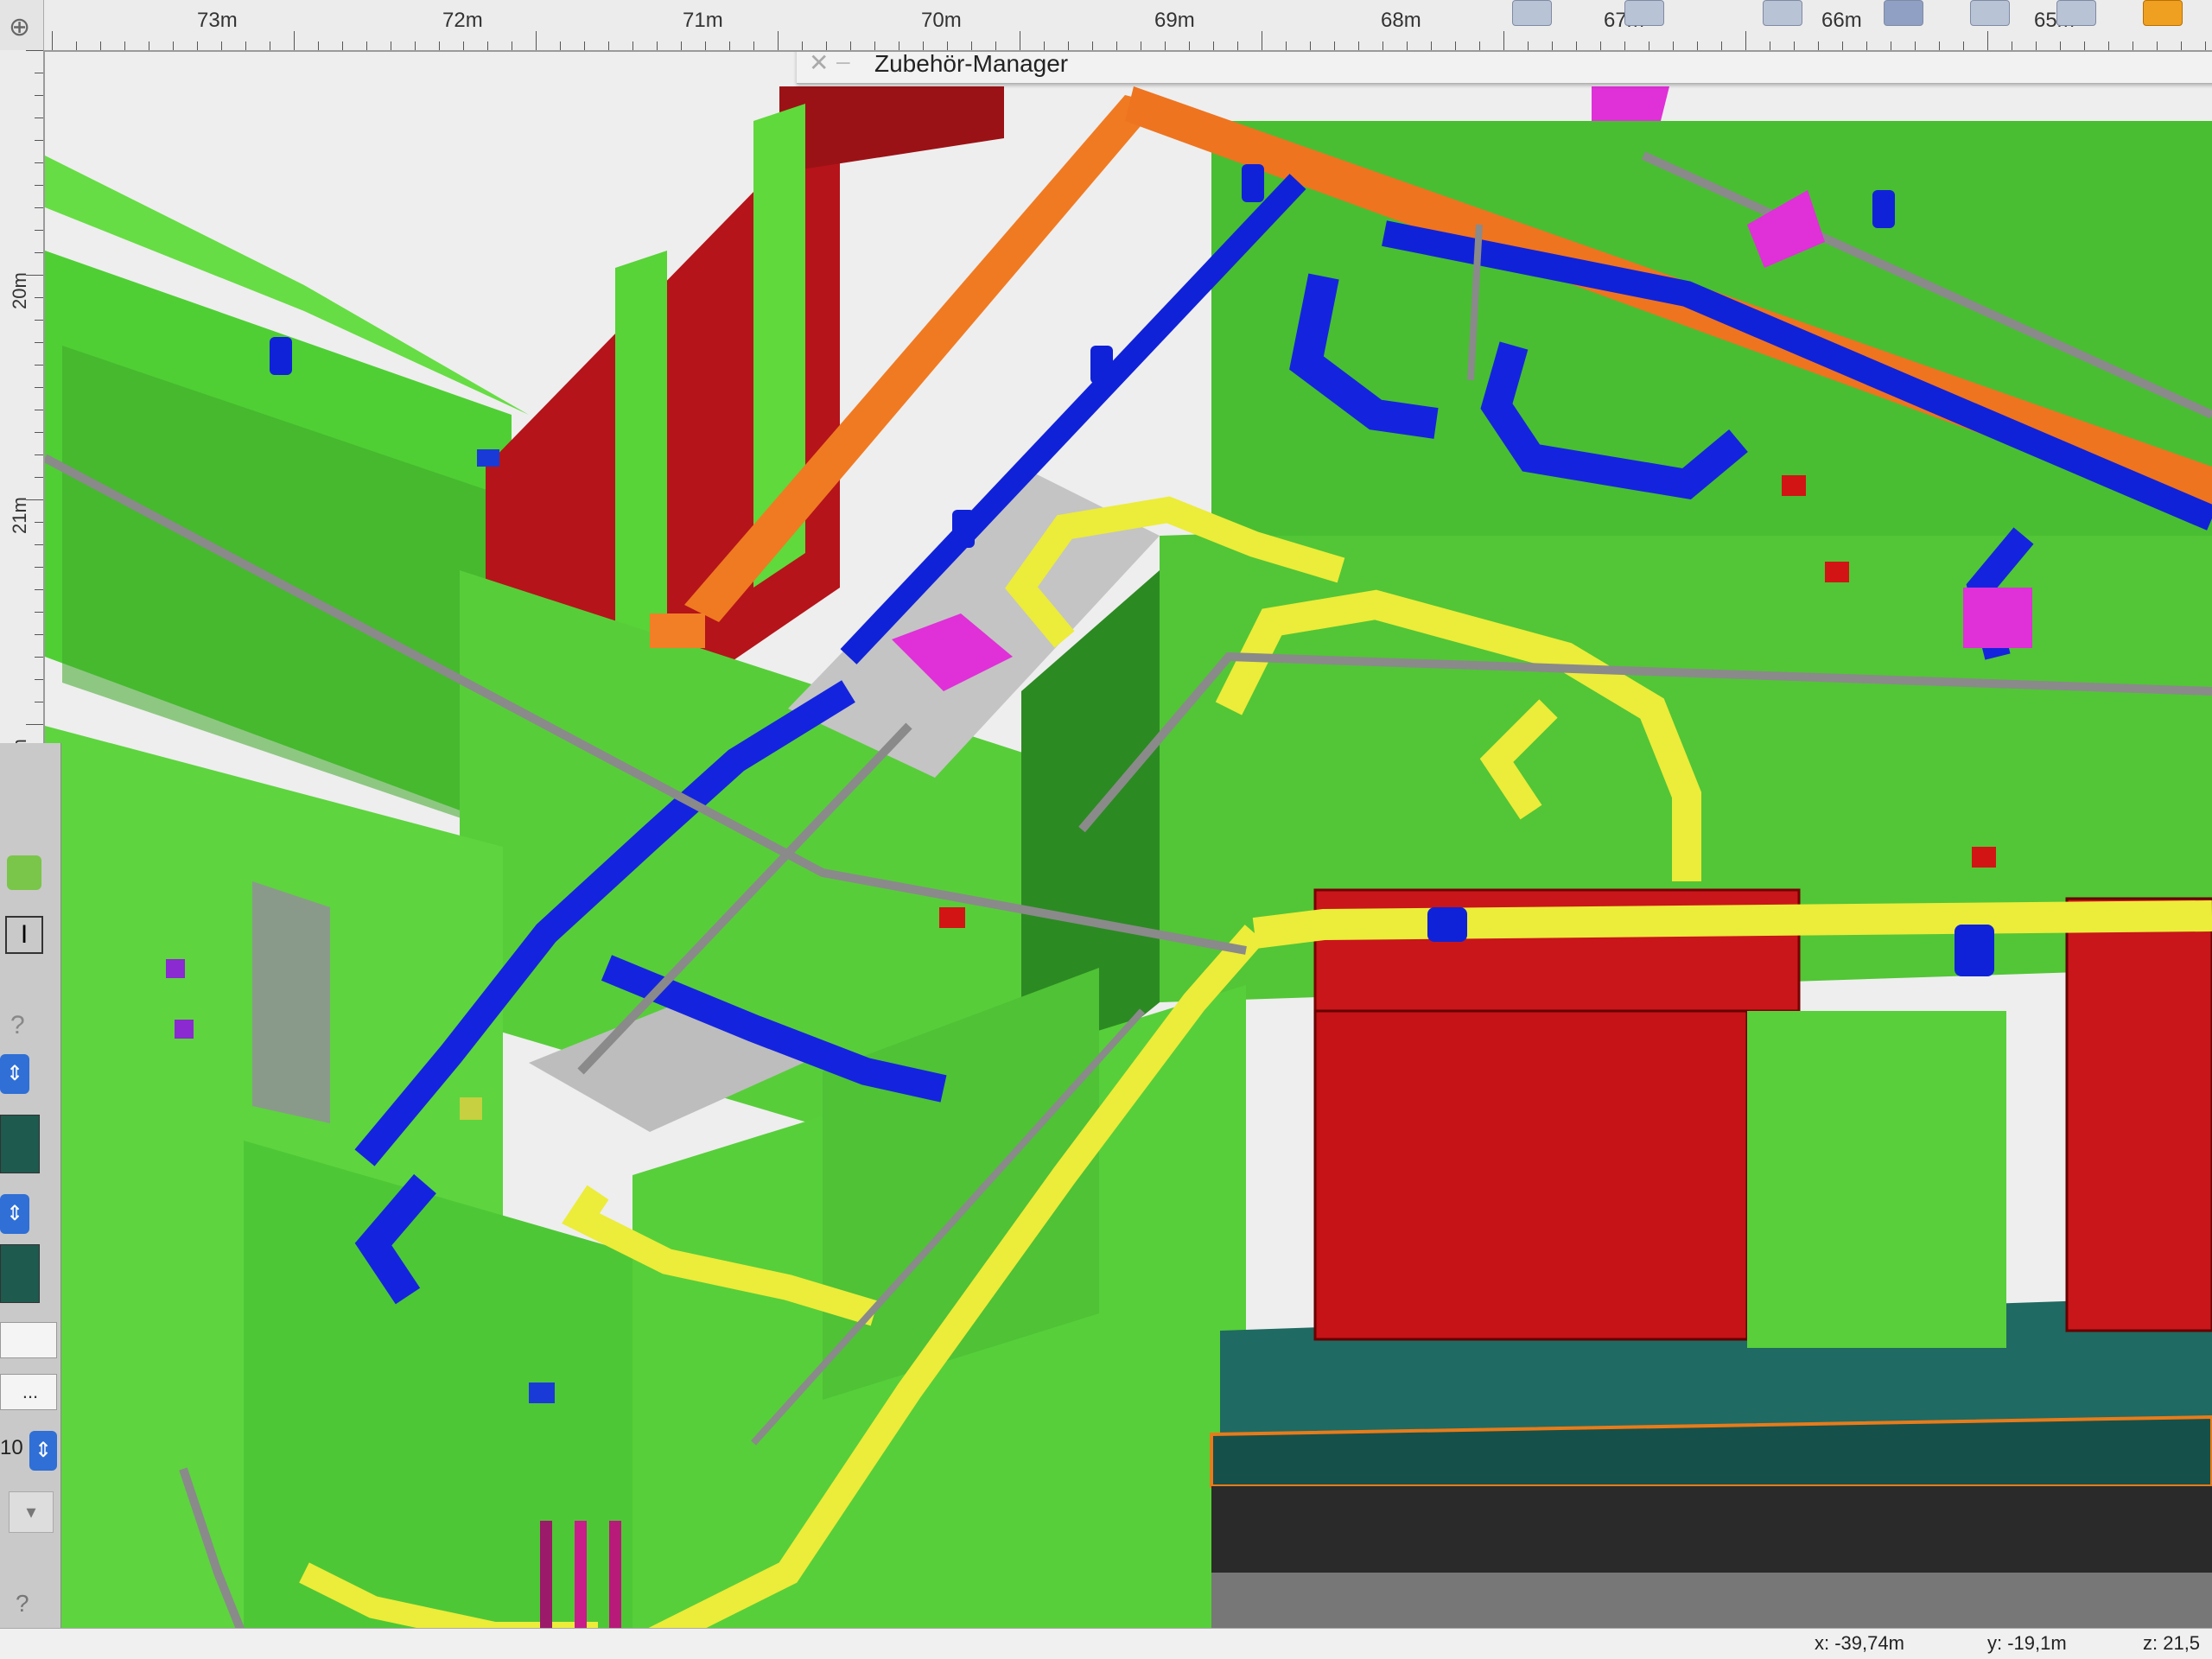 Image resolution: width=2212 pixels, height=1659 pixels. Describe the element at coordinates (1174, 20) in the screenshot. I see `ruler-label: 69m` at that location.